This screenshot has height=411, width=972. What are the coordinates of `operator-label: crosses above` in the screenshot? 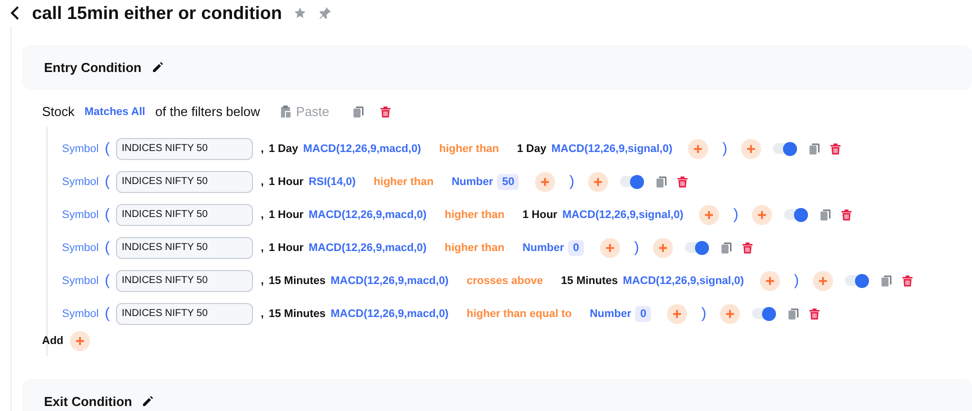 It's located at (505, 280).